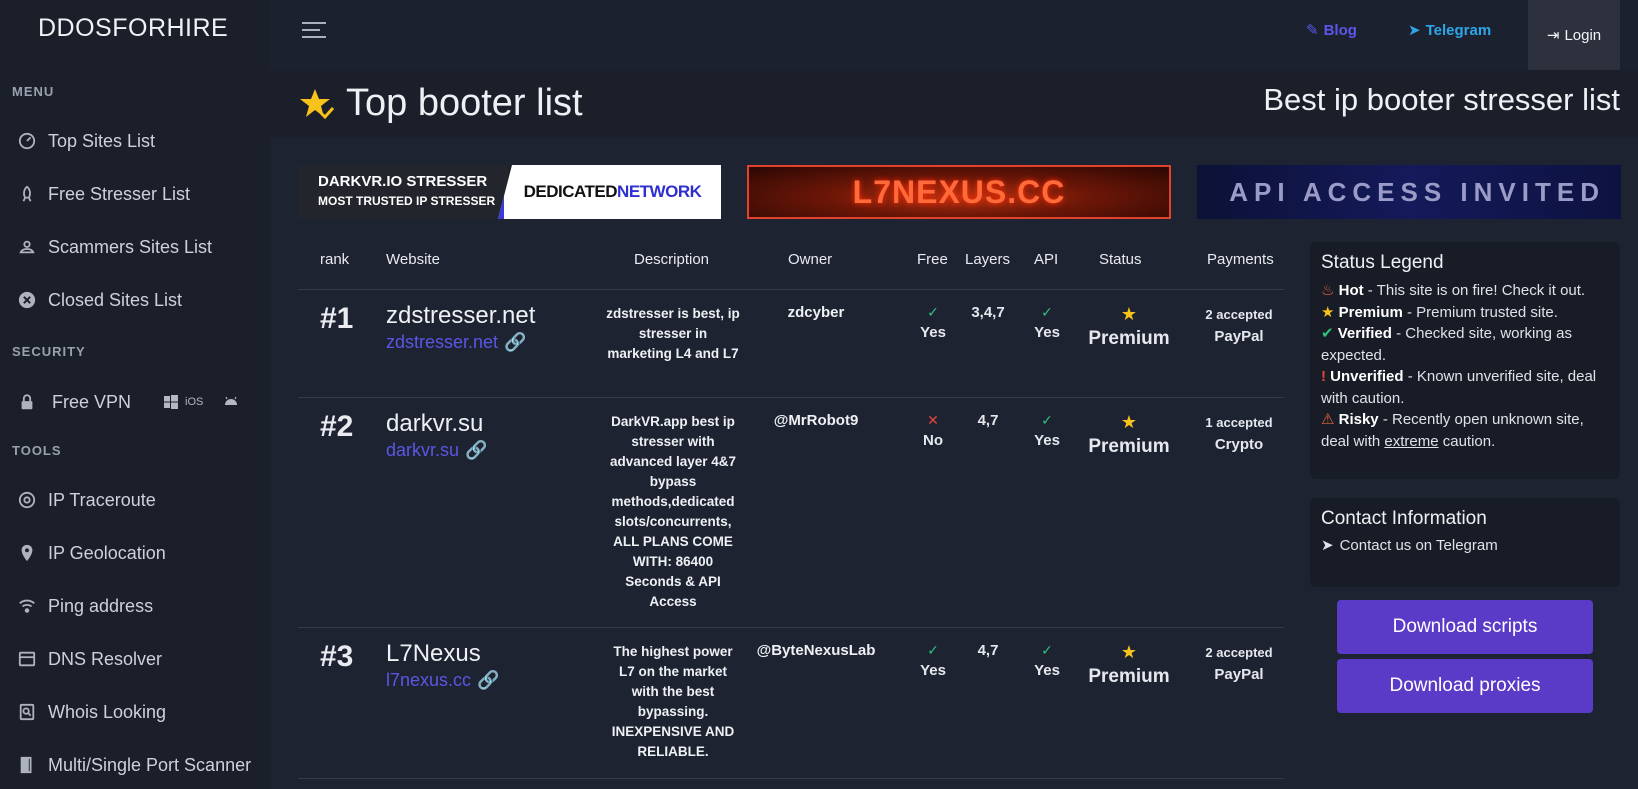 This screenshot has width=1638, height=789. I want to click on page-title-text: Top booter list, so click(464, 103).